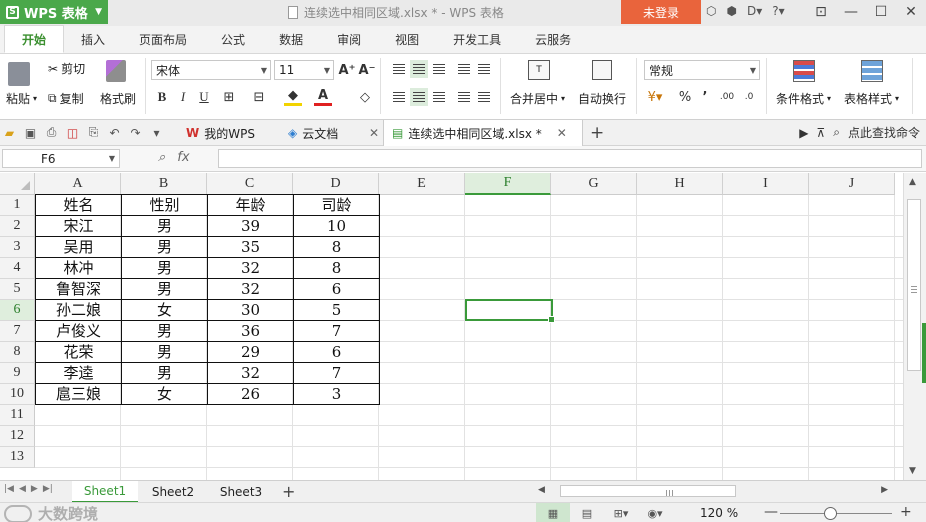 The height and width of the screenshot is (522, 926). Describe the element at coordinates (766, 184) in the screenshot. I see `column-header-i: I` at that location.